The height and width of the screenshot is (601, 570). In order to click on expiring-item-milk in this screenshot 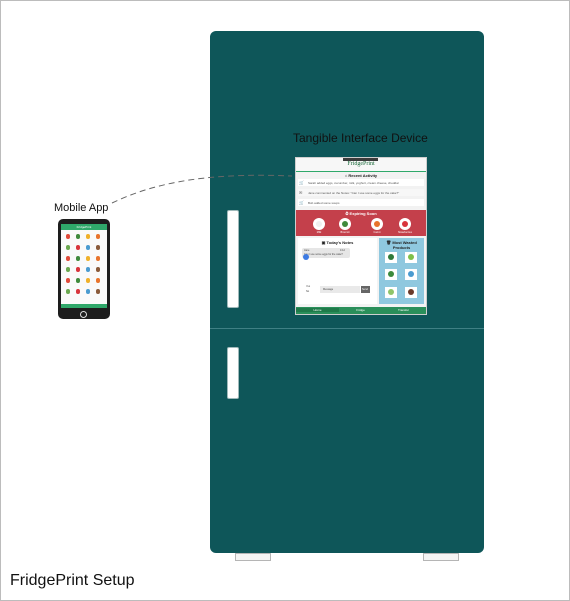, I will do `click(319, 224)`.